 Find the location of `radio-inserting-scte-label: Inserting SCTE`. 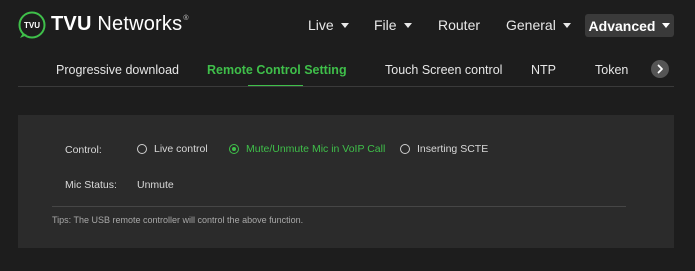

radio-inserting-scte-label: Inserting SCTE is located at coordinates (453, 149).